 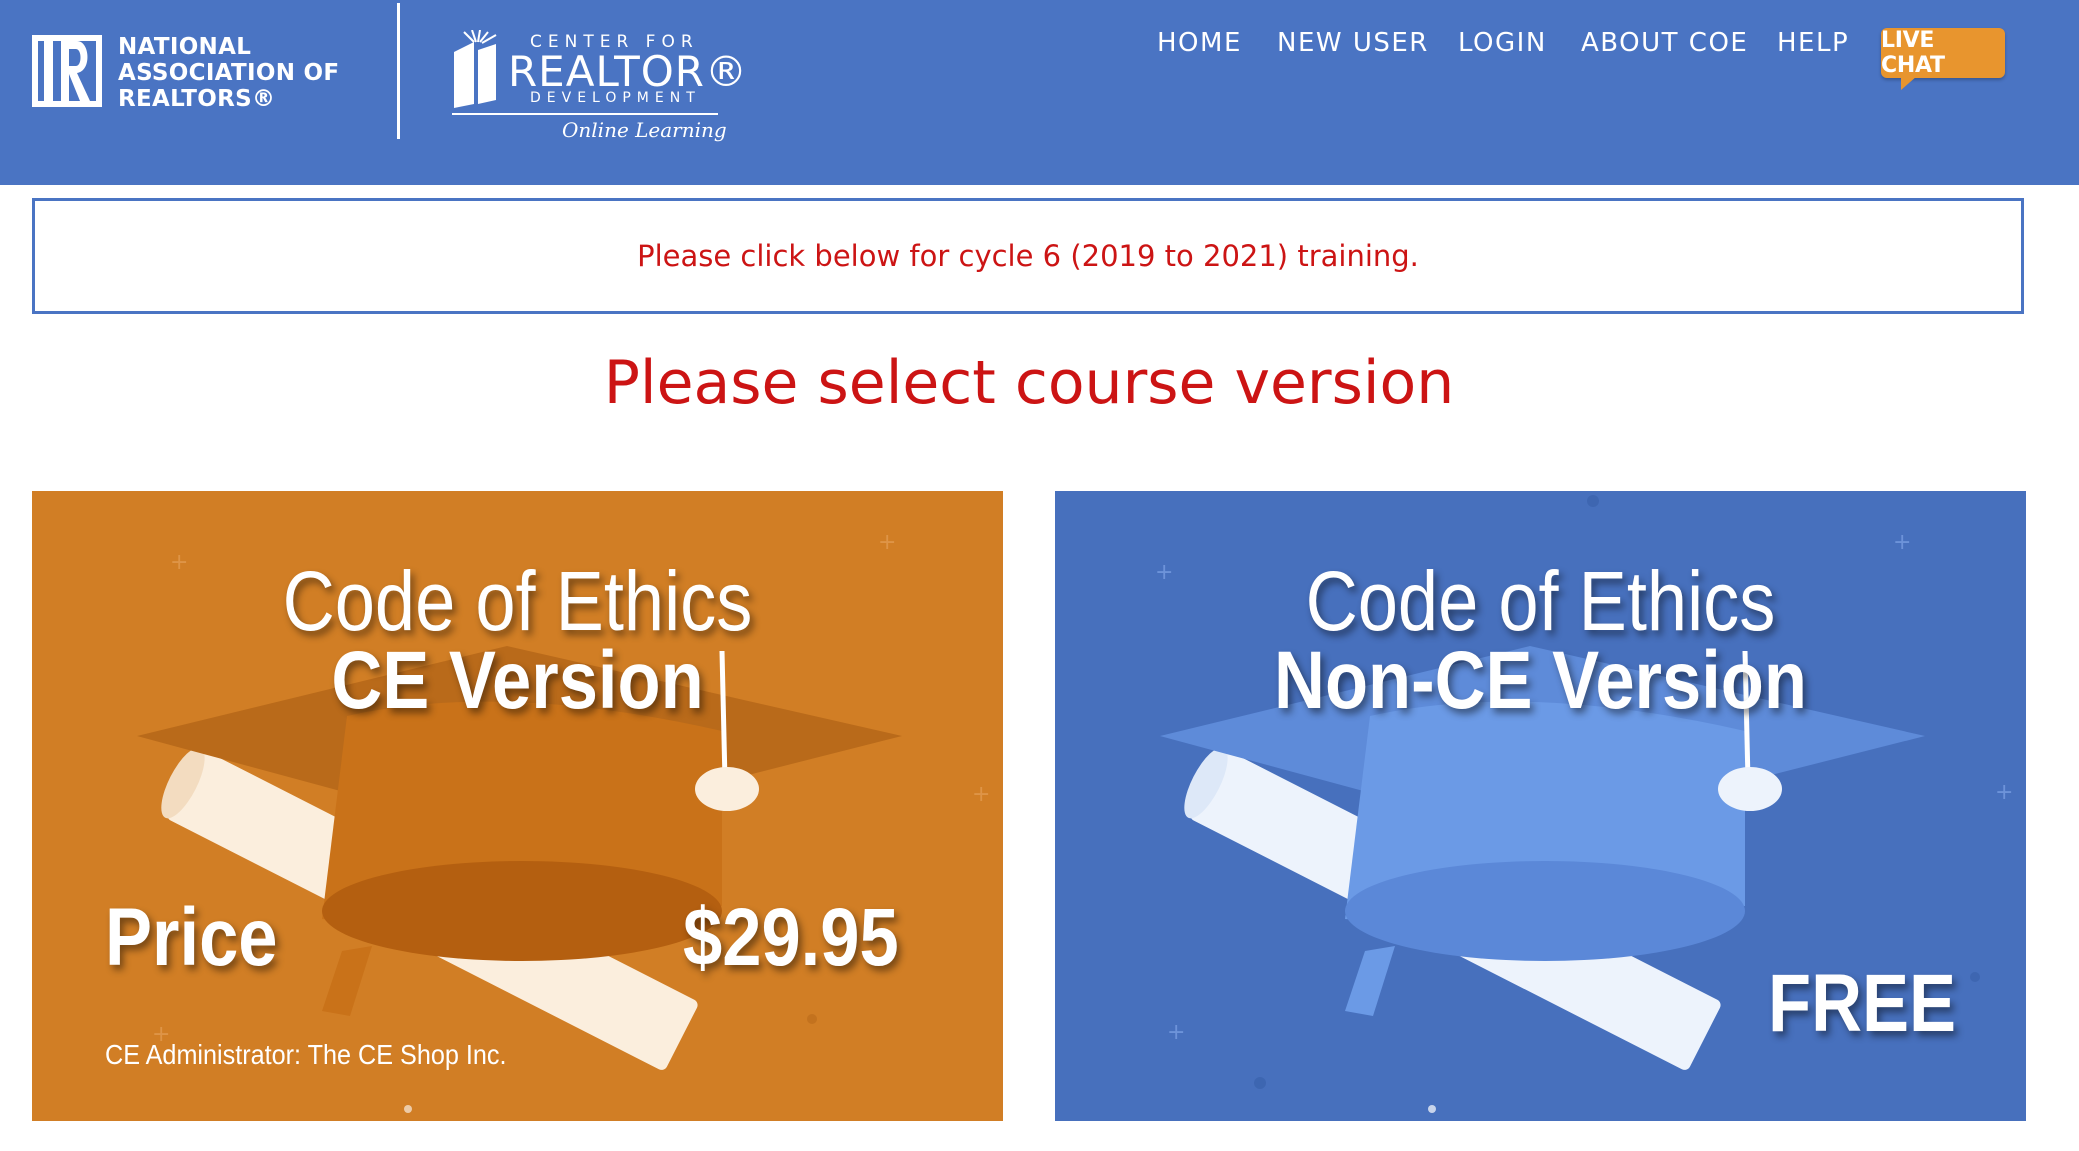 I want to click on page-title: Please select course version, so click(x=1029, y=383).